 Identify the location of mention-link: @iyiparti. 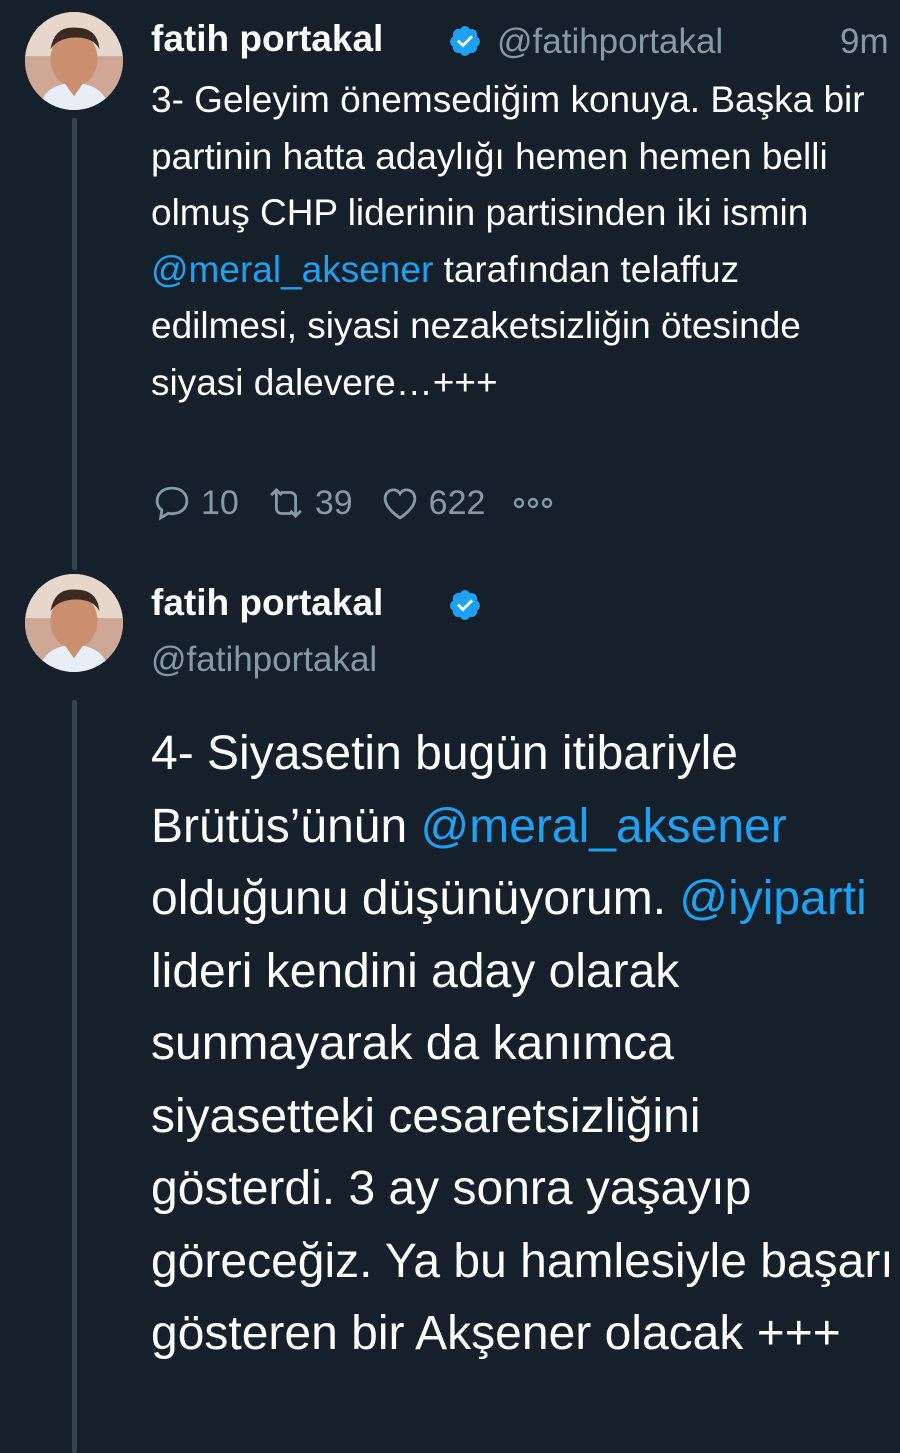
(772, 898).